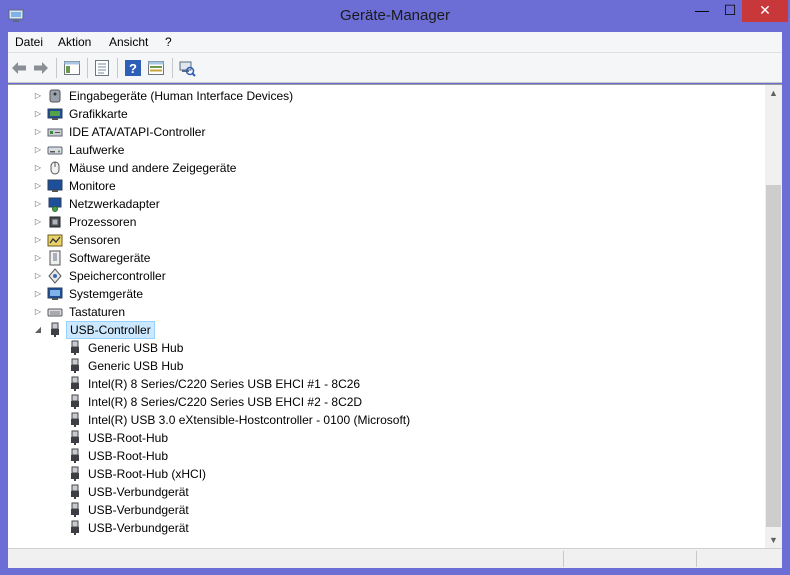 The image size is (790, 575). What do you see at coordinates (378, 276) in the screenshot?
I see `tree-category-storage-controller: ▷ Speichercontroller` at bounding box center [378, 276].